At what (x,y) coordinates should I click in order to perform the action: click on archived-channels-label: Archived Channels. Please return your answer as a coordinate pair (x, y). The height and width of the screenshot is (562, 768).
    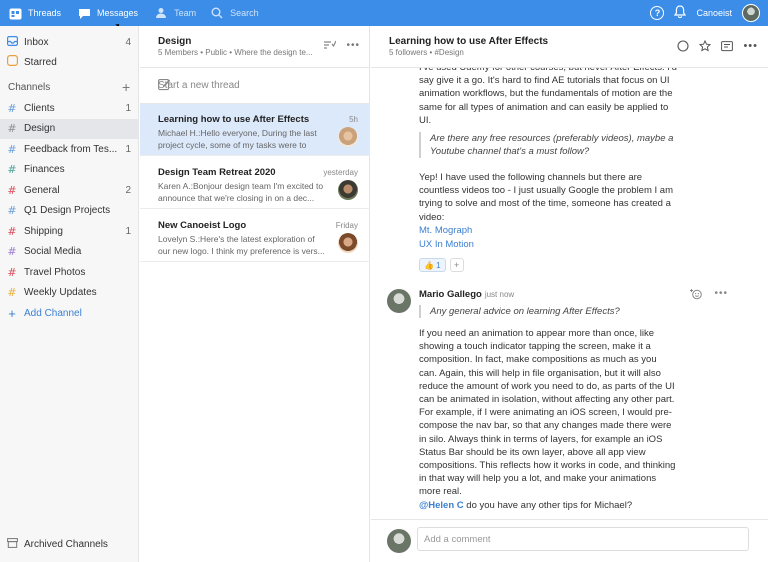
    Looking at the image, I should click on (66, 544).